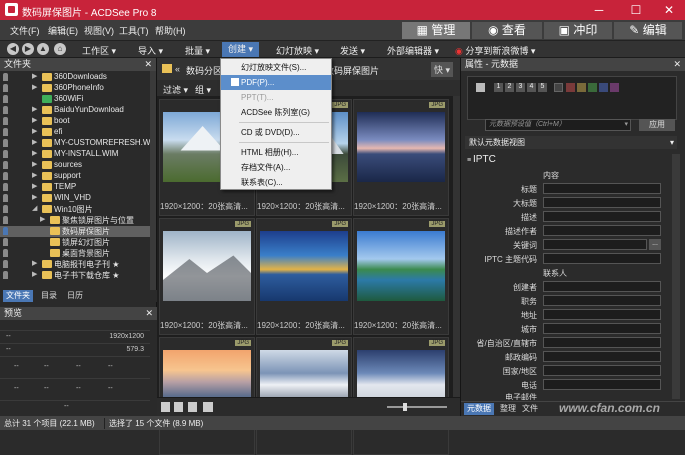  I want to click on color-label-purple, so click(614, 87).